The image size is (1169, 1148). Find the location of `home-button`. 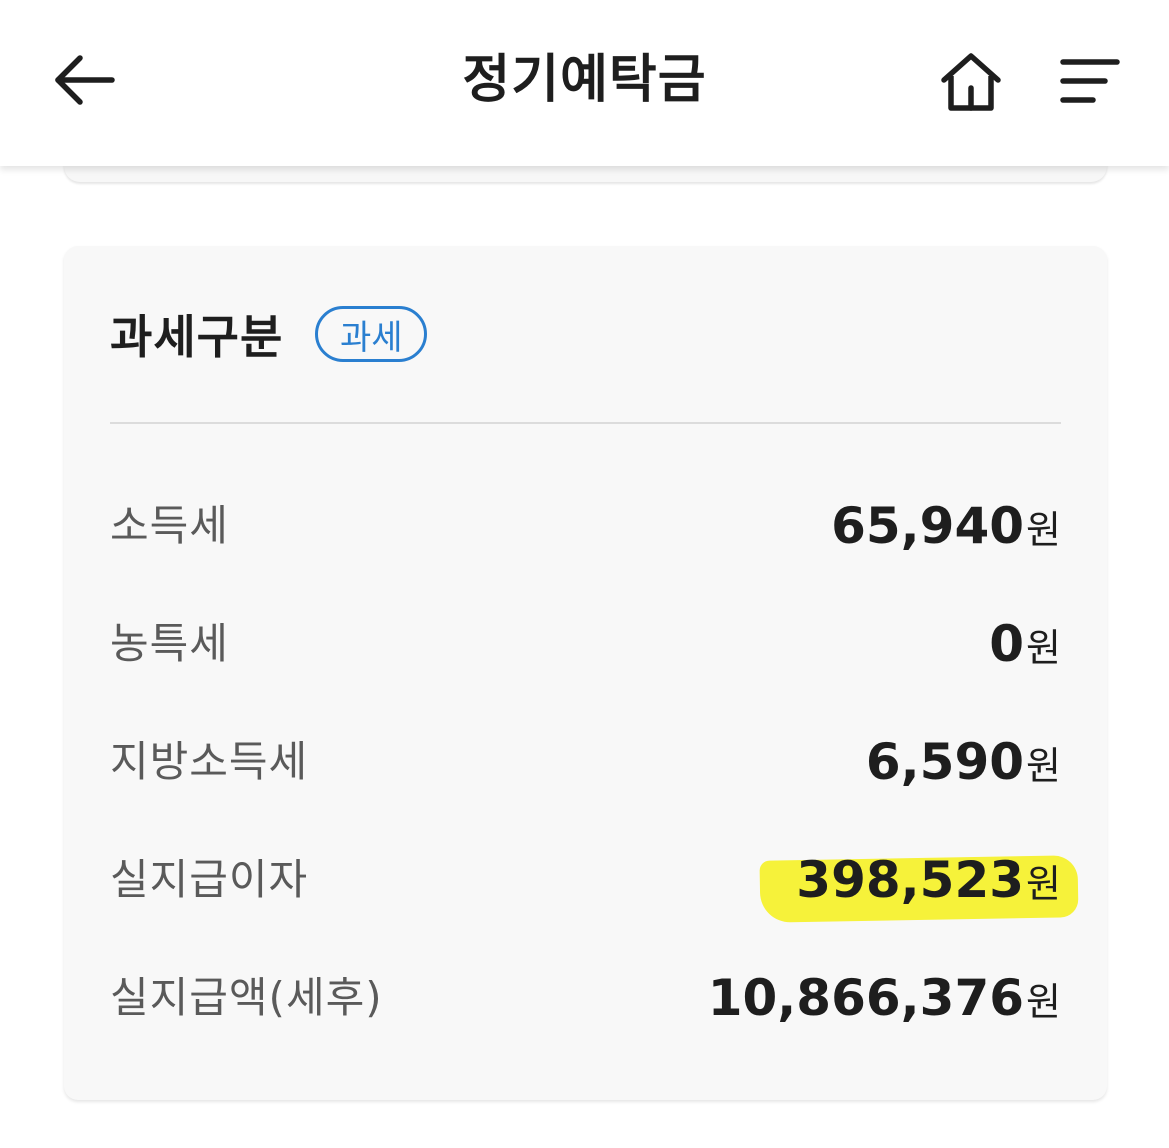

home-button is located at coordinates (971, 82).